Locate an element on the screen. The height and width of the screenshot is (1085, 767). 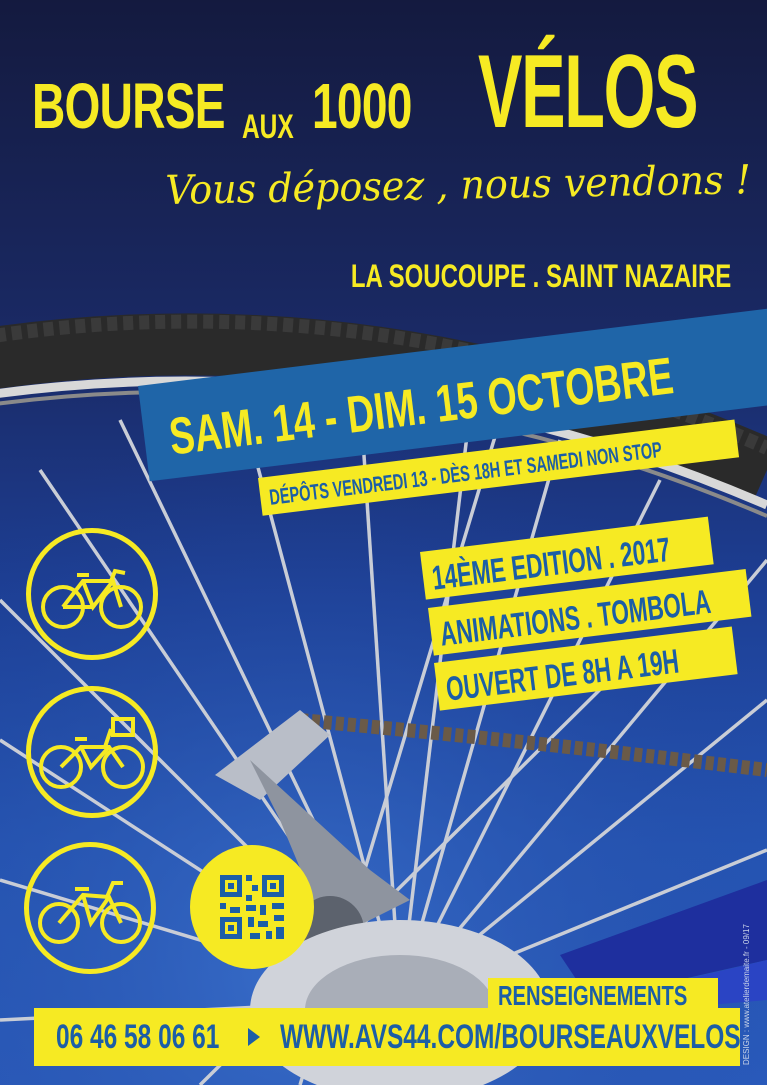
title-word-aux: AUX is located at coordinates (268, 127).